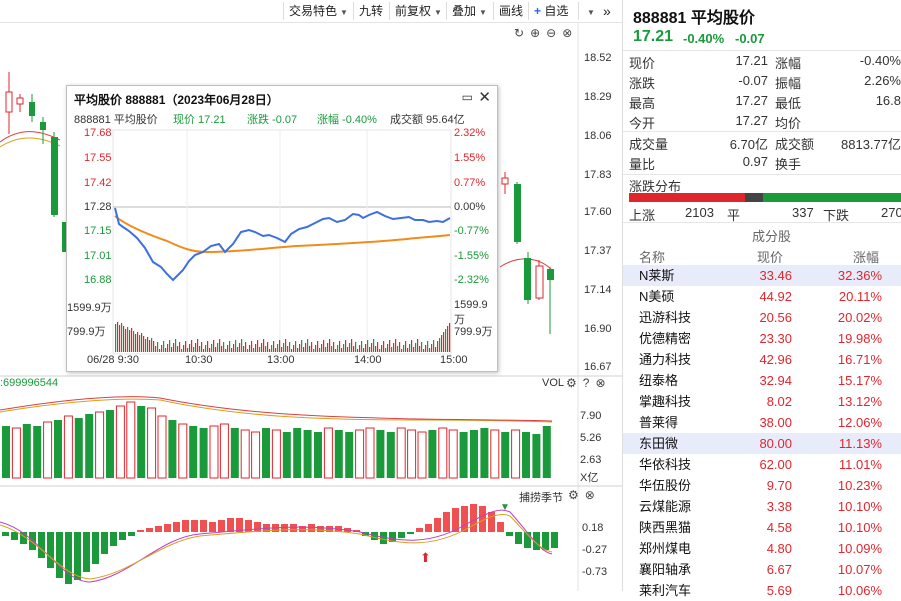 The image size is (901, 601). Describe the element at coordinates (370, 11) in the screenshot. I see `toolbar-nine-turn-button: 九转` at that location.